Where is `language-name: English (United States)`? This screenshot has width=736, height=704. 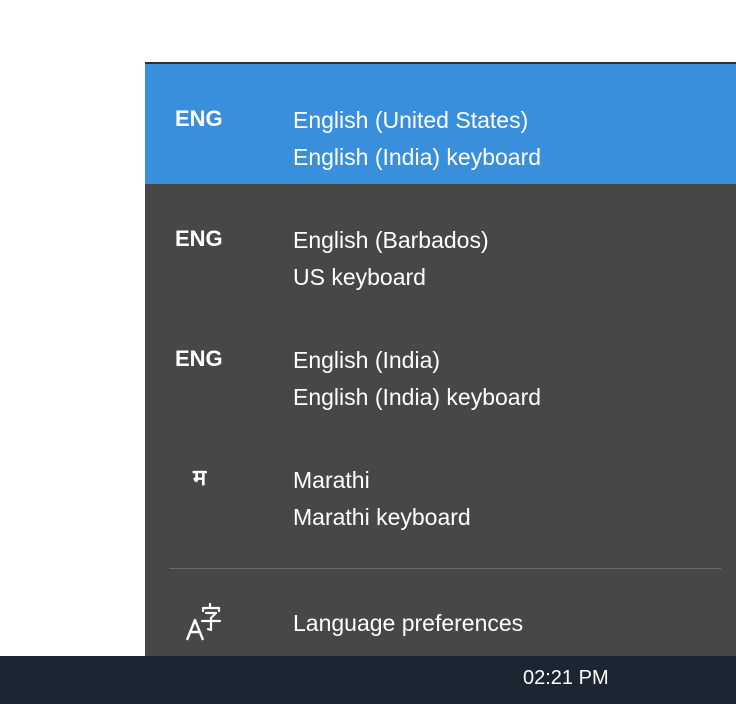 language-name: English (United States) is located at coordinates (411, 120).